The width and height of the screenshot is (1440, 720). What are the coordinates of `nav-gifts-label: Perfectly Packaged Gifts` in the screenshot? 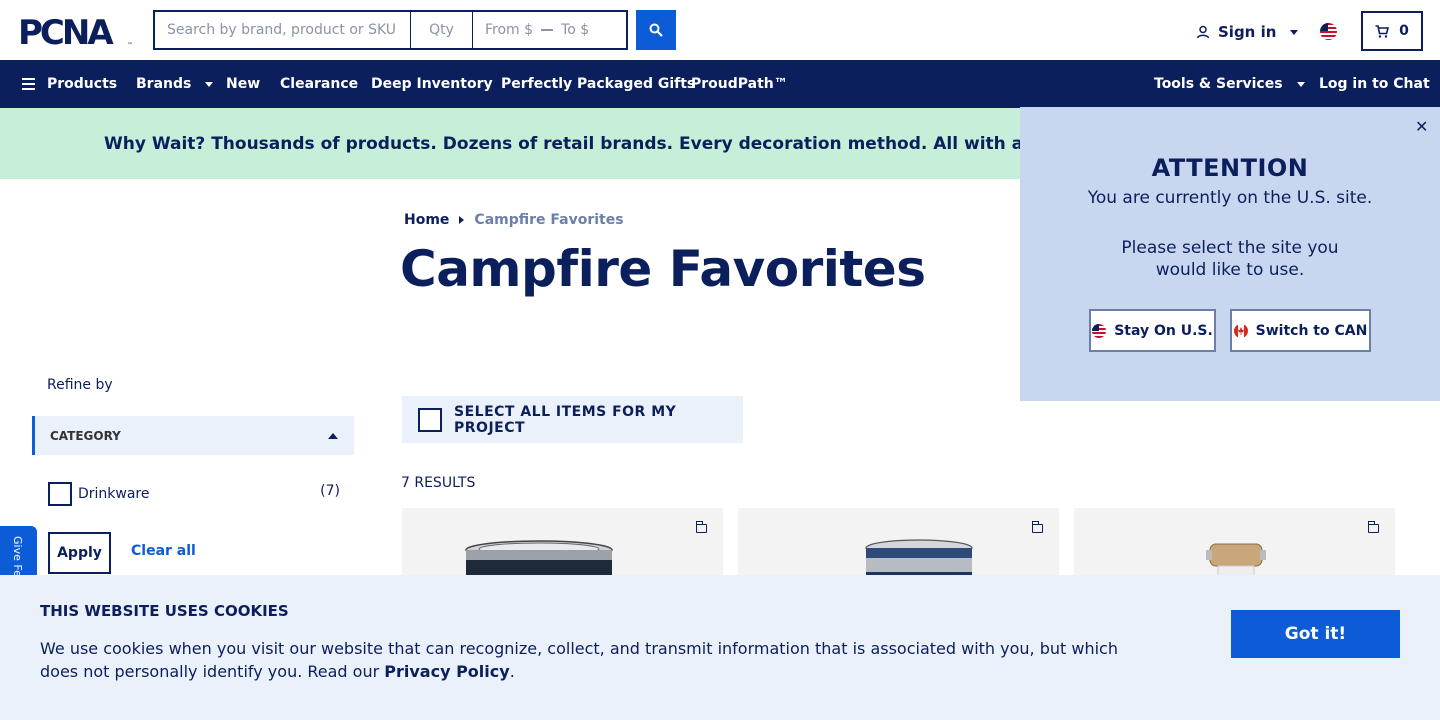 It's located at (598, 84).